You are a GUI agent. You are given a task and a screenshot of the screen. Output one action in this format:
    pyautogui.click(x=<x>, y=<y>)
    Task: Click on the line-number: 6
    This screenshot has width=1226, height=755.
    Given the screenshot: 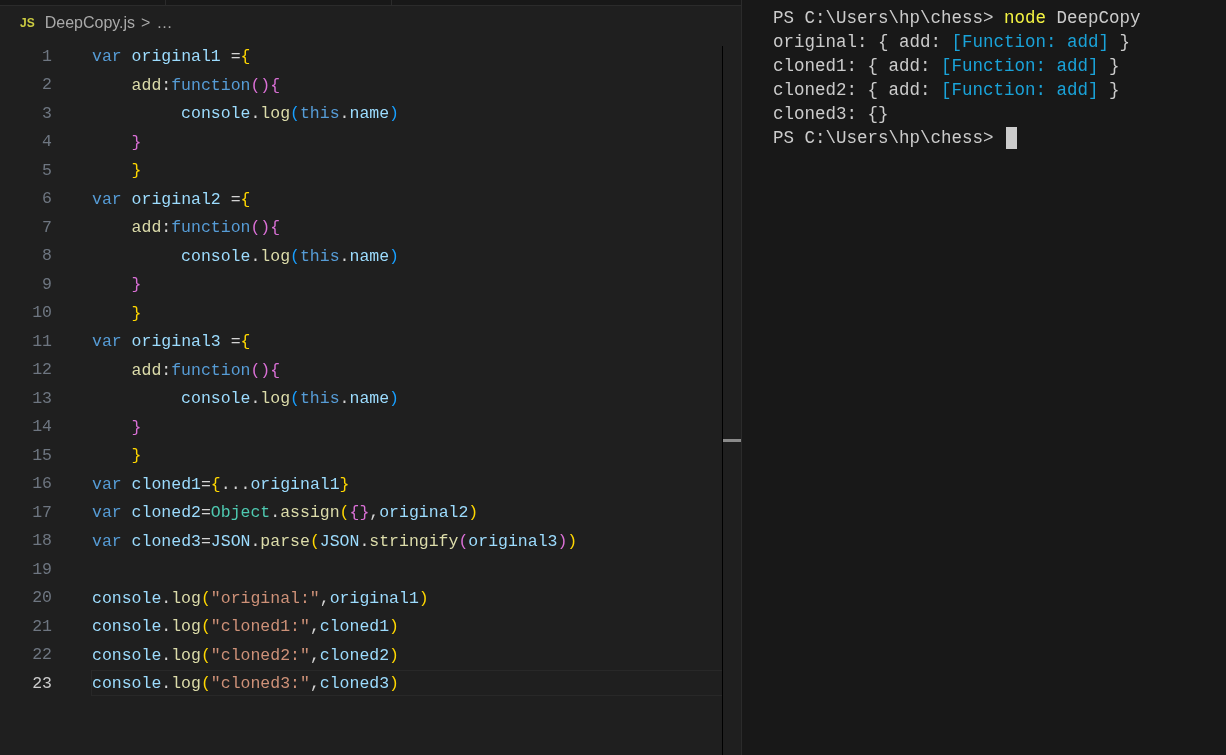 What is the action you would take?
    pyautogui.click(x=46, y=199)
    